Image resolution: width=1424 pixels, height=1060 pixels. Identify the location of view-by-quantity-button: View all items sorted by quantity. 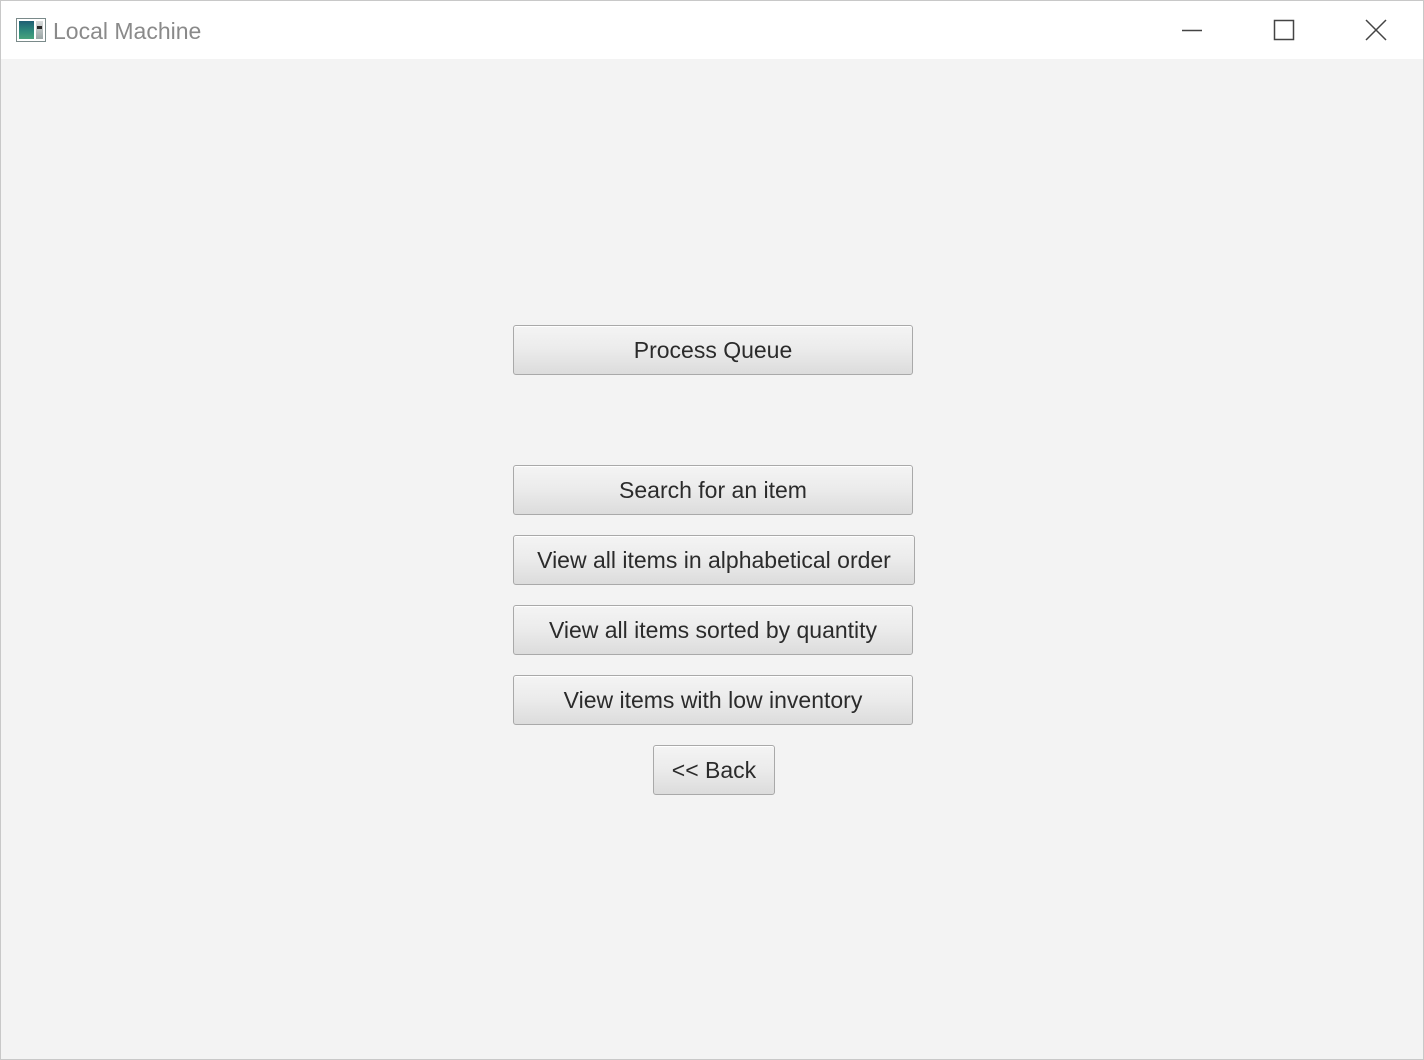
(713, 630).